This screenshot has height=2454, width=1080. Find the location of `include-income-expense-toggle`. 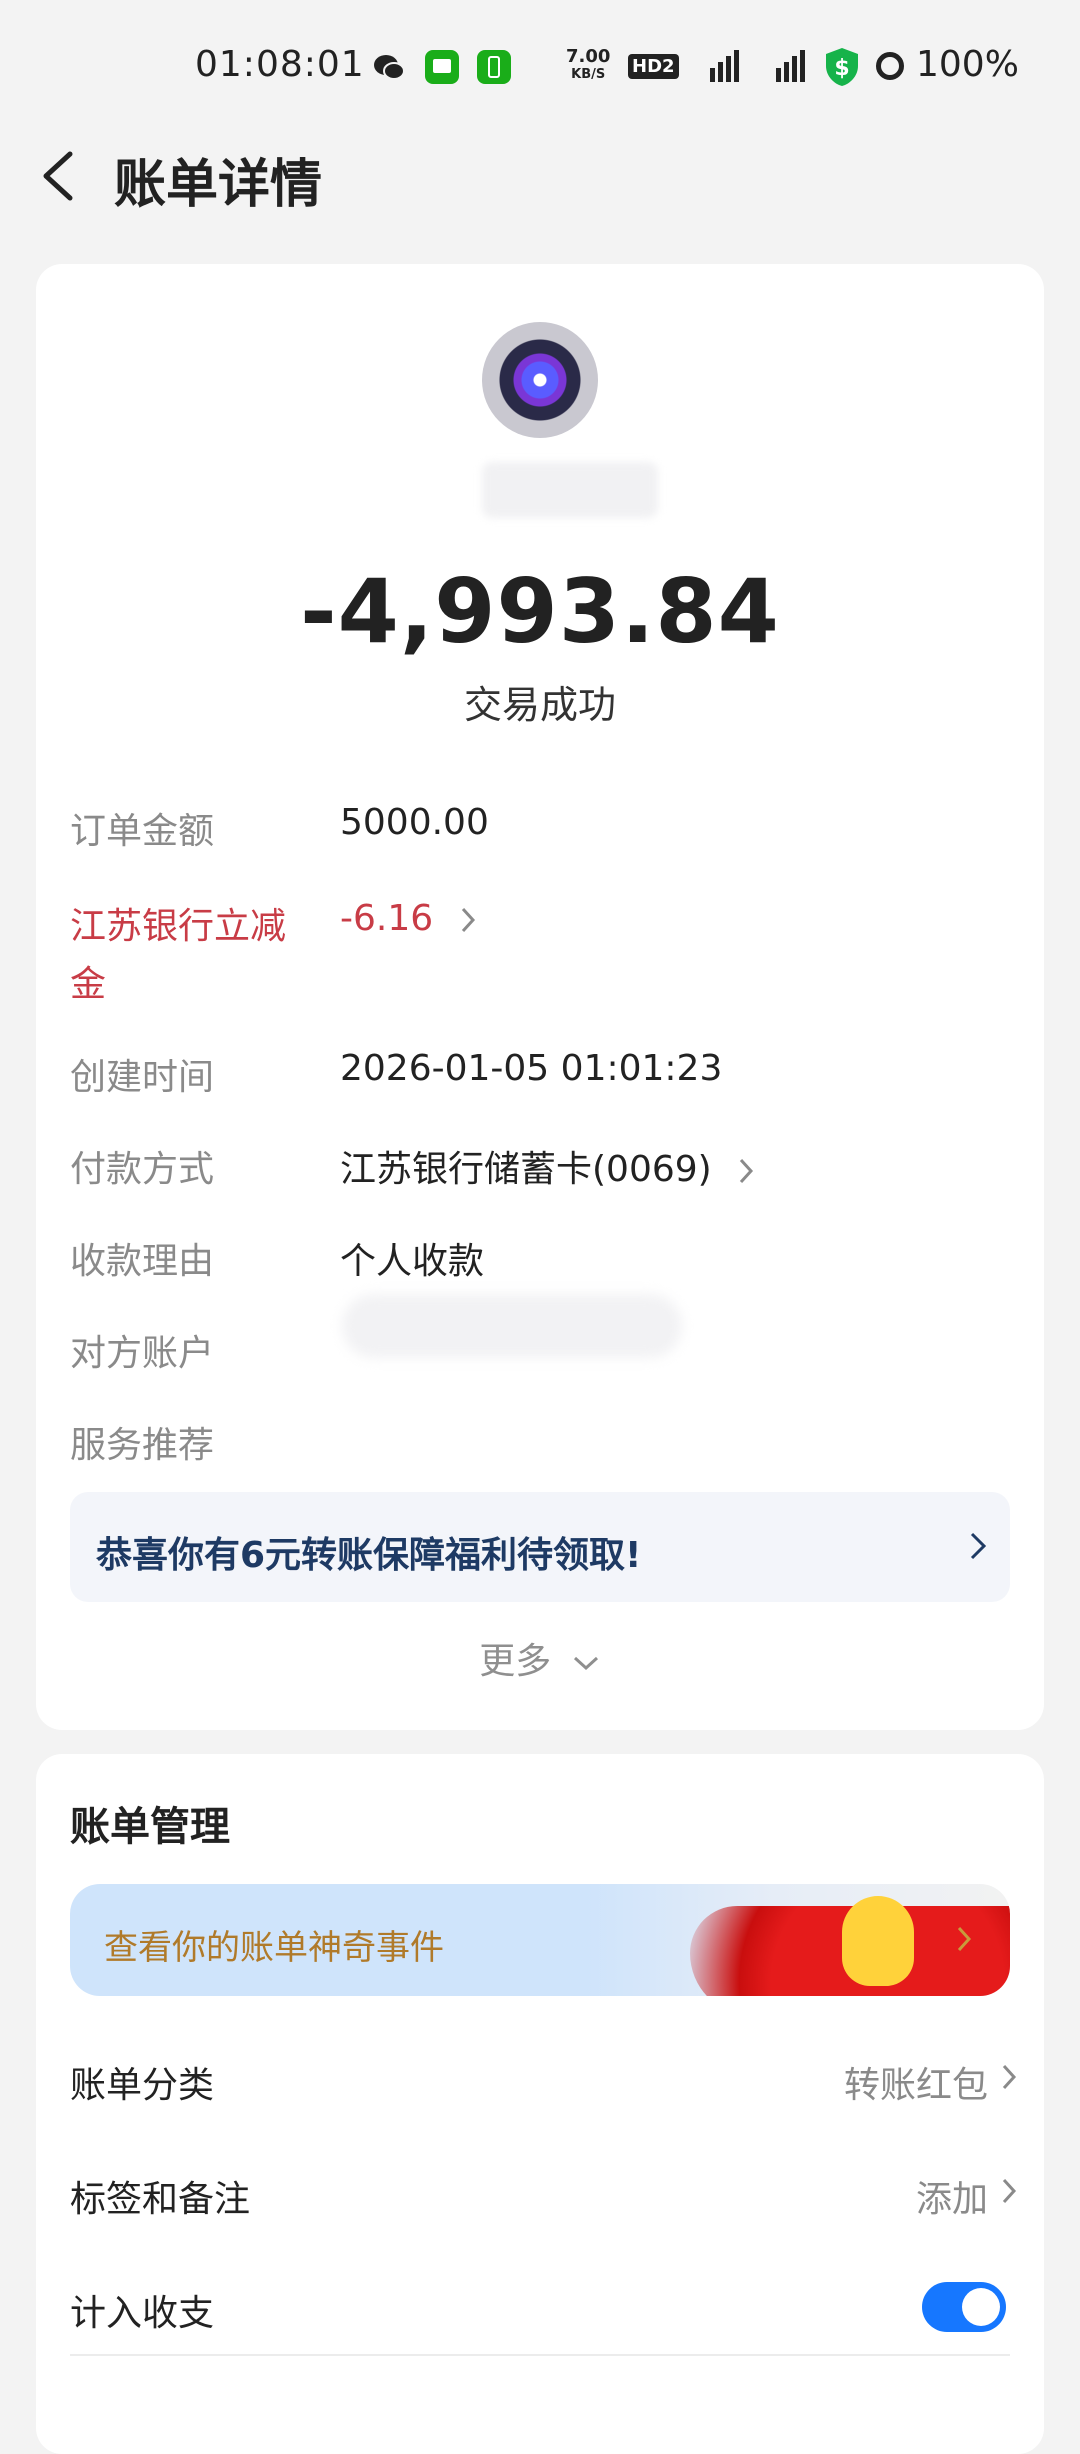

include-income-expense-toggle is located at coordinates (964, 2307).